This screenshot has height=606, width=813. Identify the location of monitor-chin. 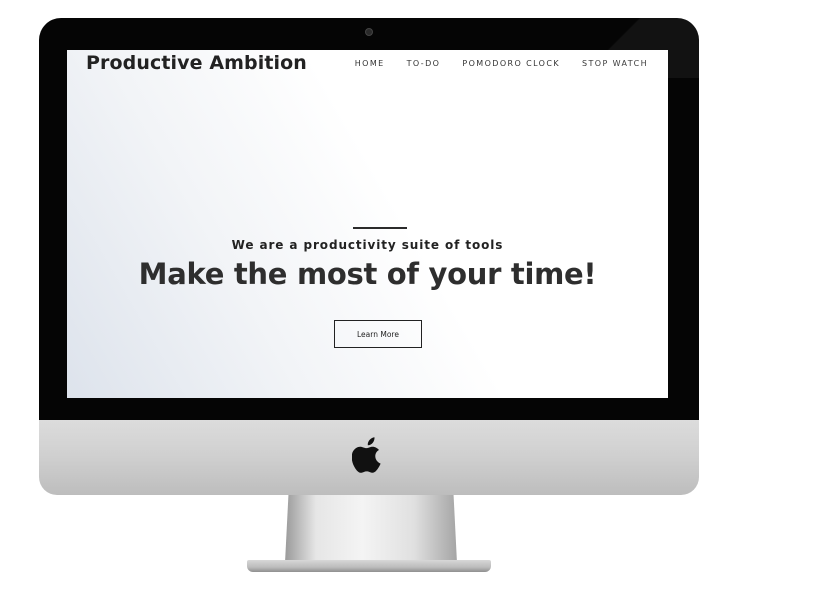
(369, 457).